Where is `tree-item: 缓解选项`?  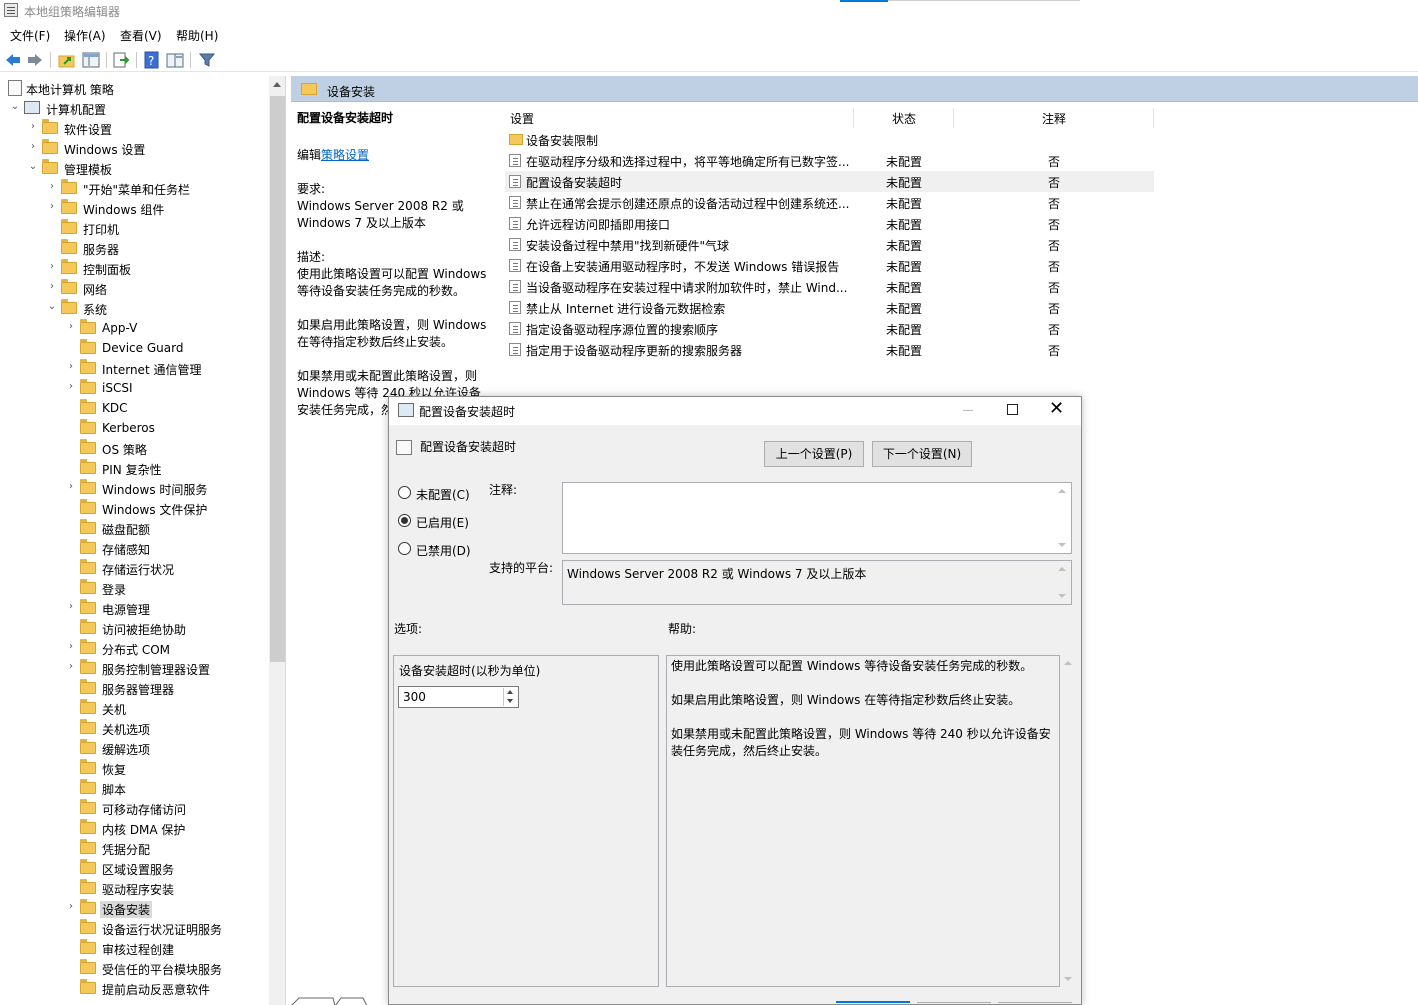
tree-item: 缓解选项 is located at coordinates (134, 748).